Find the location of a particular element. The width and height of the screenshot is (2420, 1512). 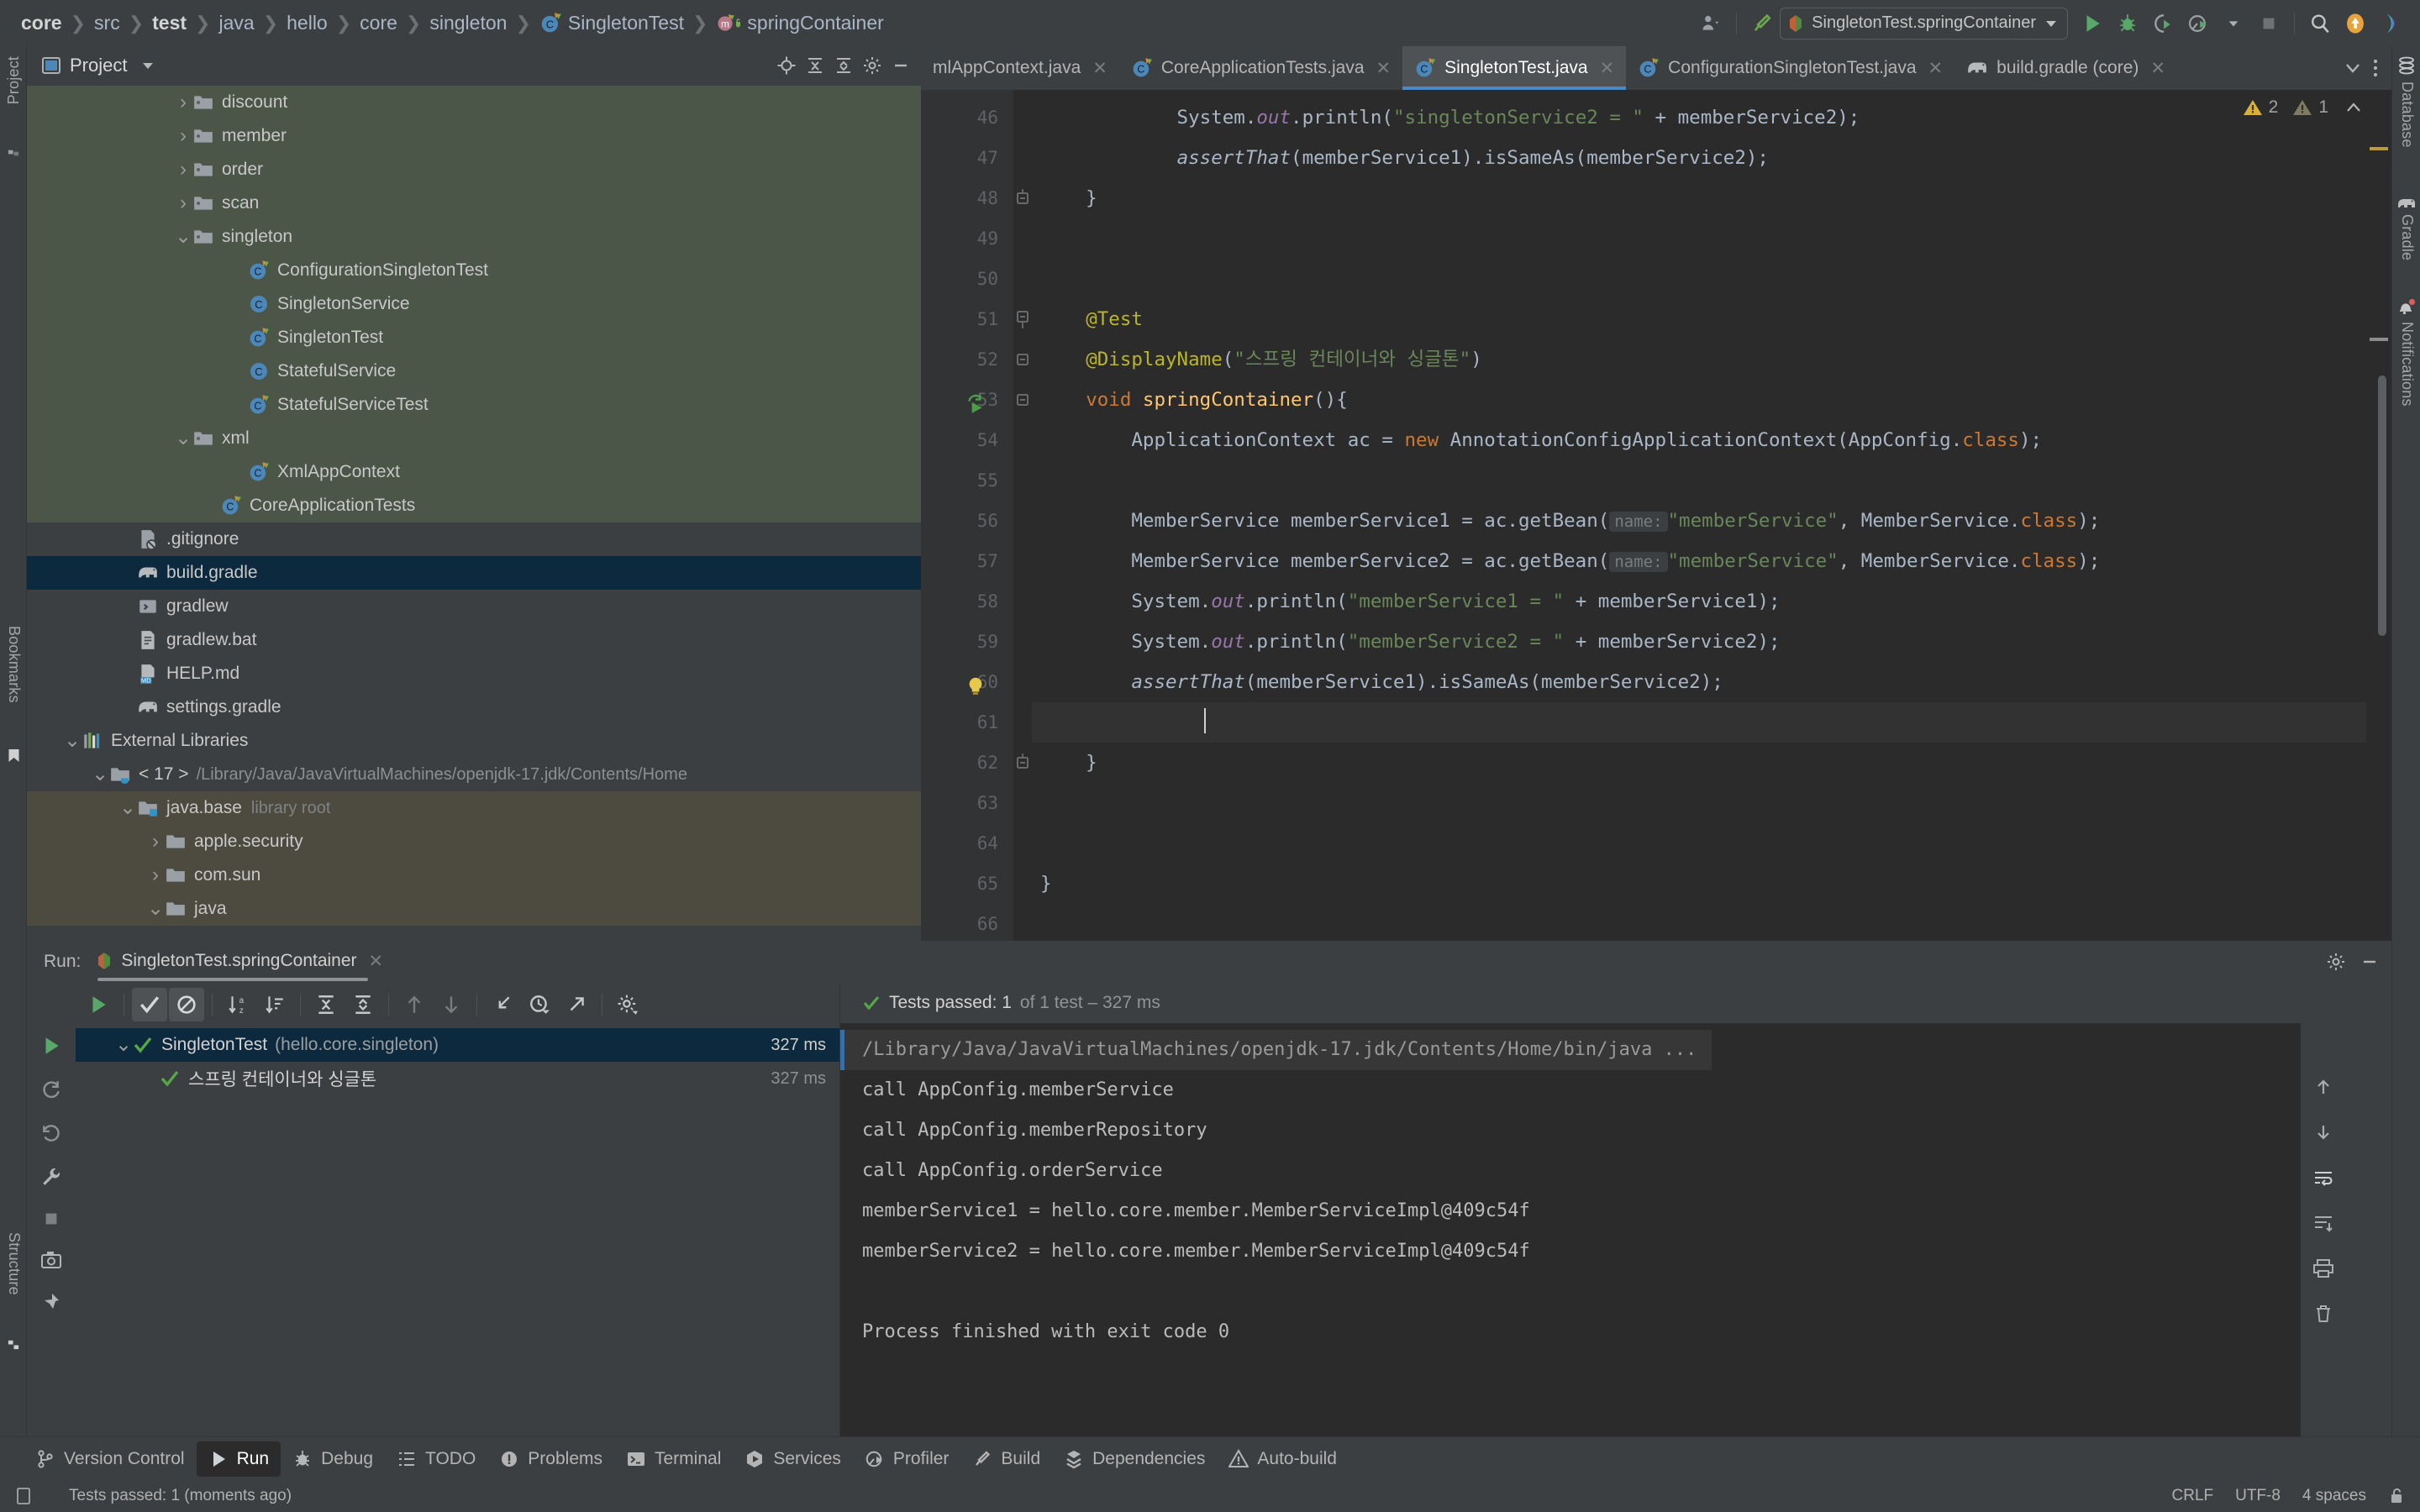

code-line: void springContainer(){ is located at coordinates (1711, 400).